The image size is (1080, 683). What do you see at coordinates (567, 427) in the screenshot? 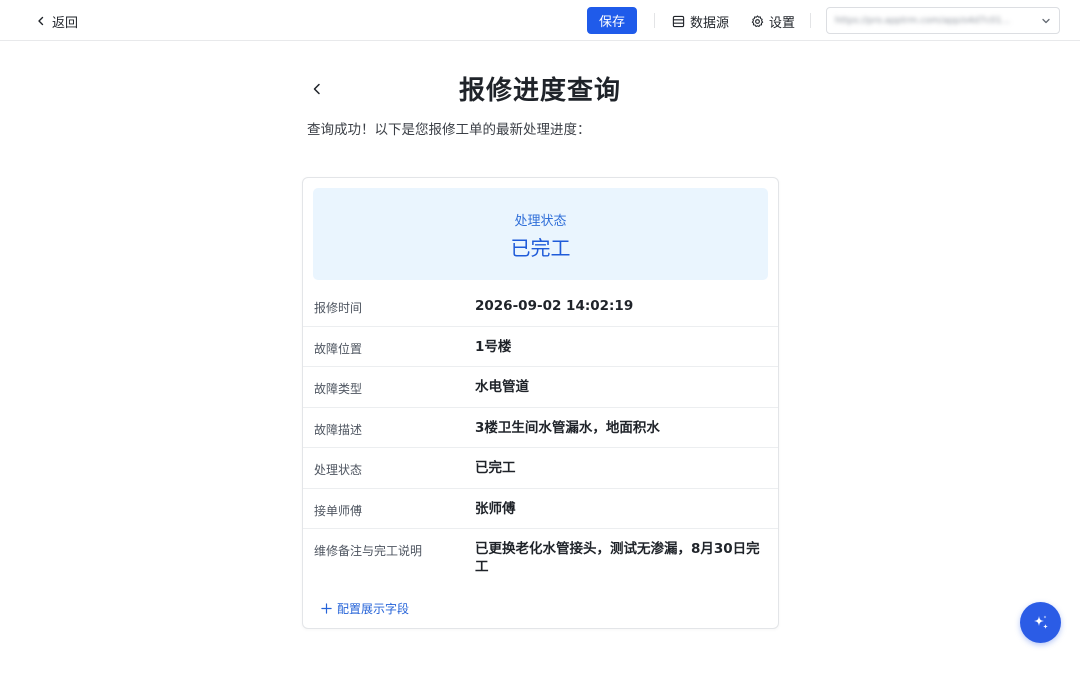
I see `detail-value: 3楼卫生间水管漏水，地面积水` at bounding box center [567, 427].